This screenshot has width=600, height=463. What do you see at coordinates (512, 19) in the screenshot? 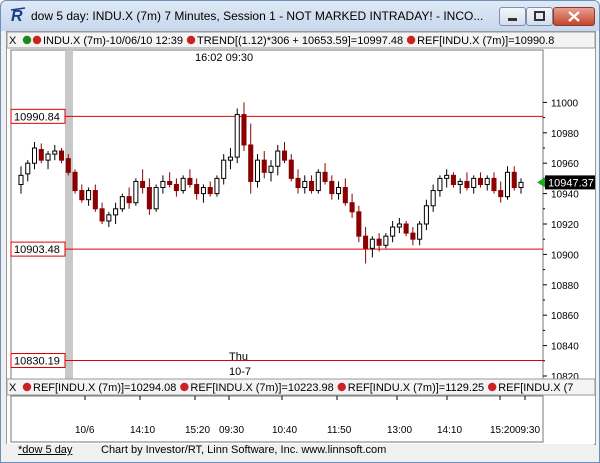
I see `minimize-icon` at bounding box center [512, 19].